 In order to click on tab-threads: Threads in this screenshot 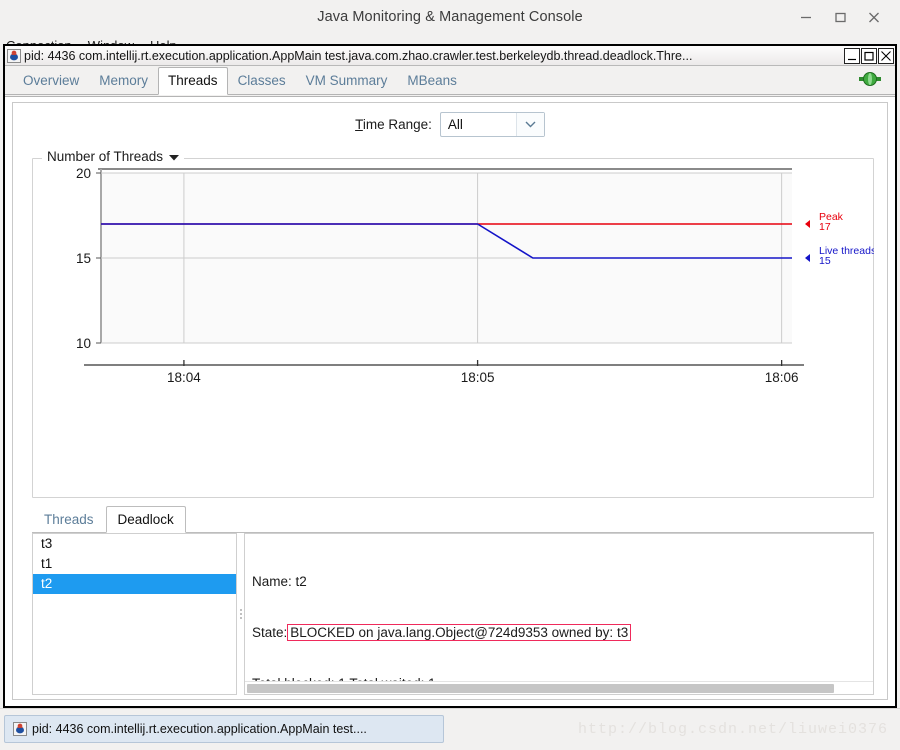, I will do `click(193, 81)`.